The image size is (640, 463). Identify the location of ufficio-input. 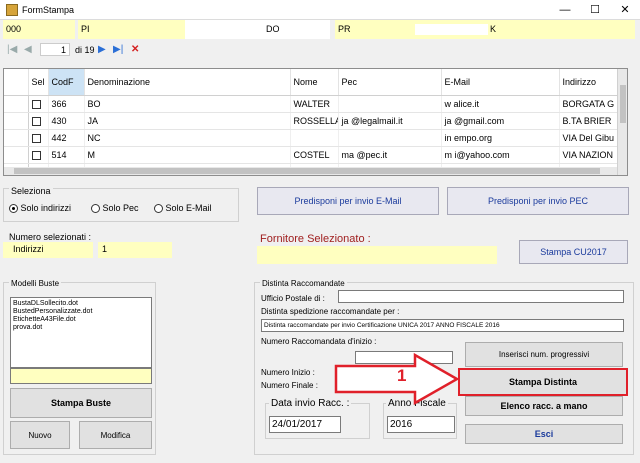
(481, 296).